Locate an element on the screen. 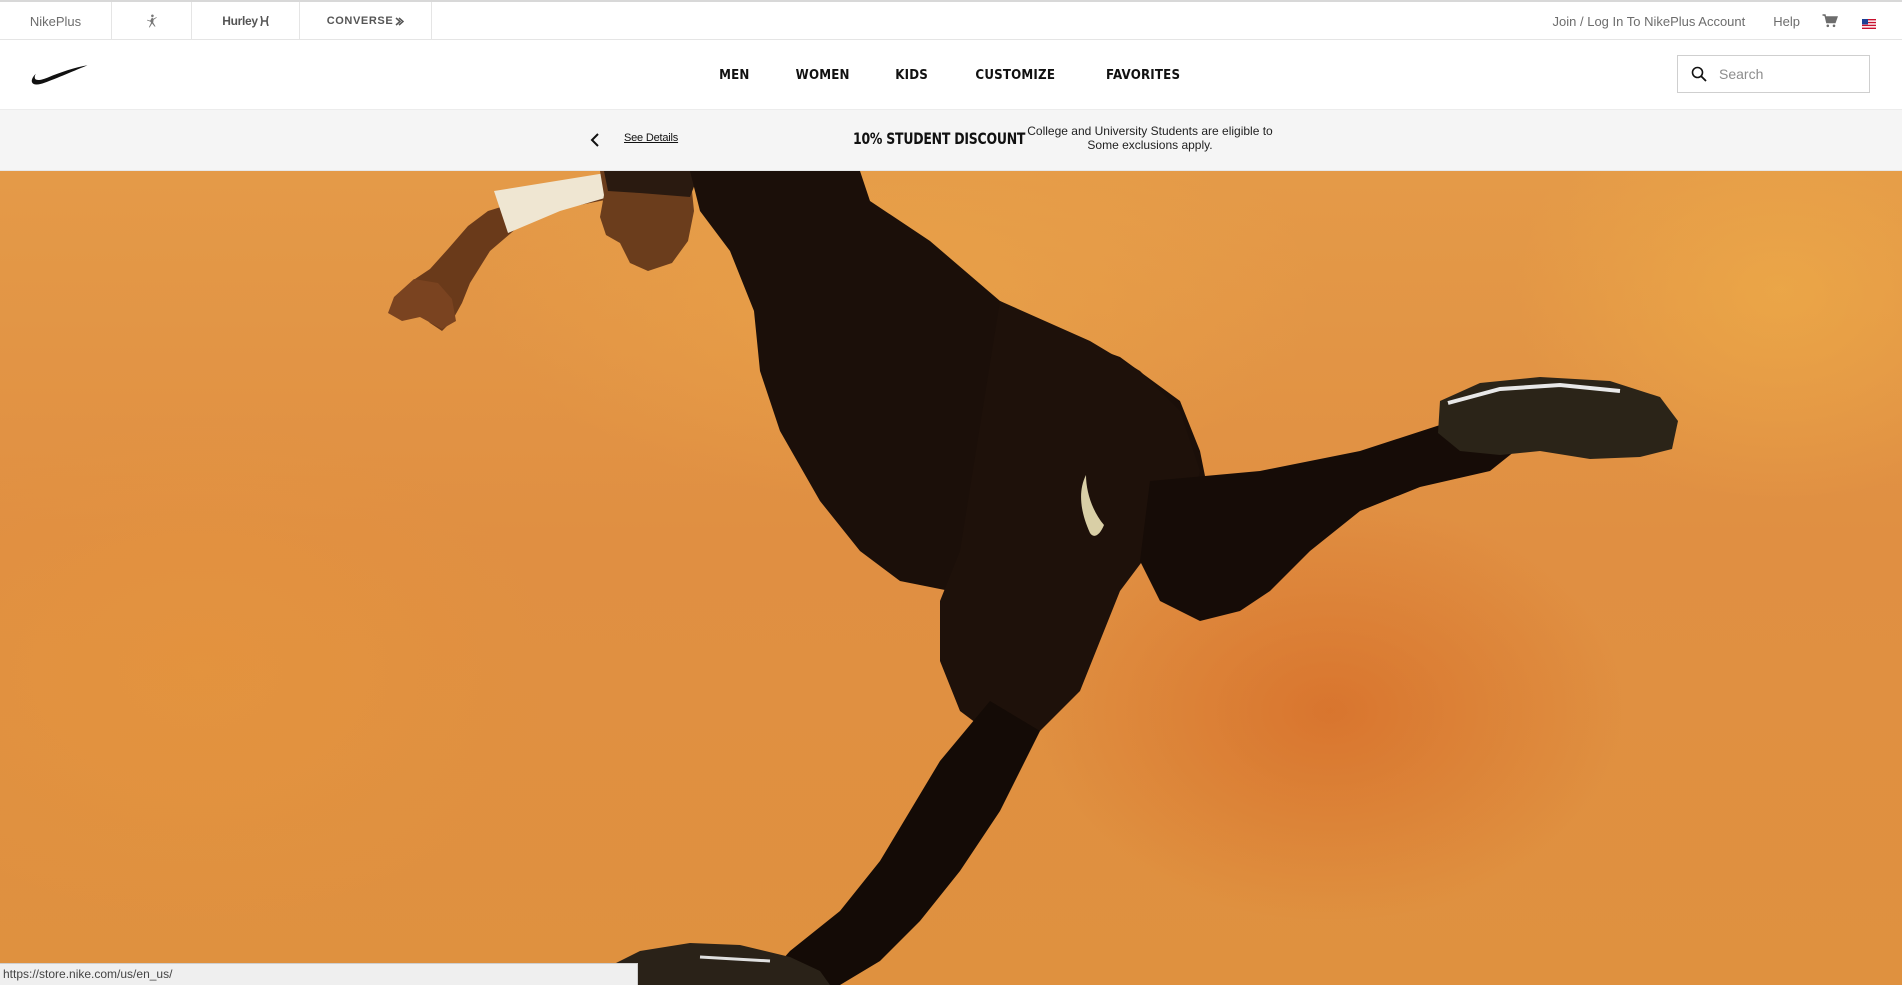 The height and width of the screenshot is (985, 1902). jordan-jumpman-icon is located at coordinates (151, 21).